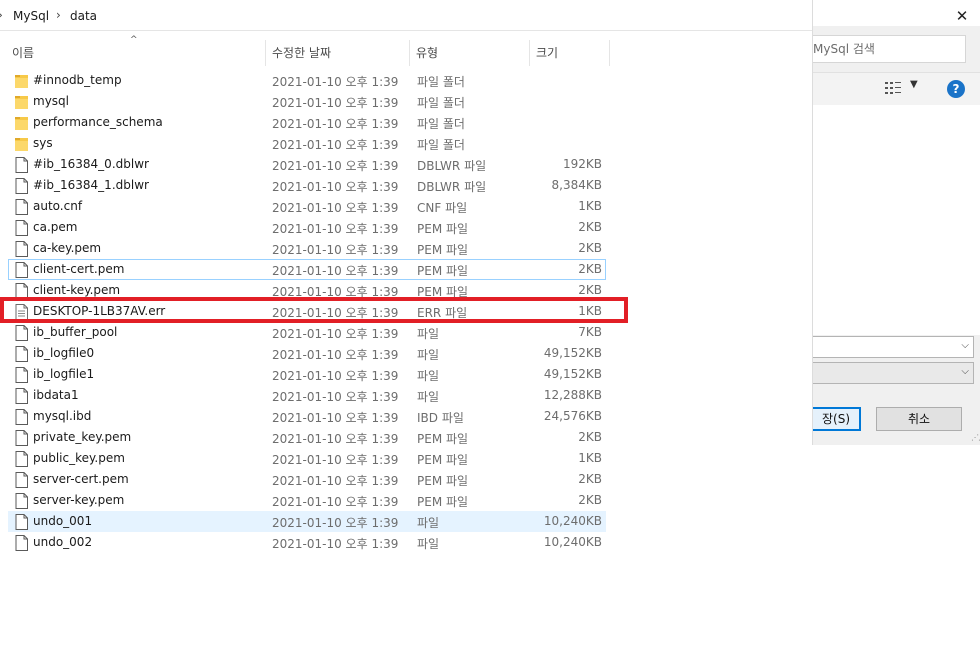 The height and width of the screenshot is (659, 980). Describe the element at coordinates (572, 374) in the screenshot. I see `file-size: 49,152KB` at that location.